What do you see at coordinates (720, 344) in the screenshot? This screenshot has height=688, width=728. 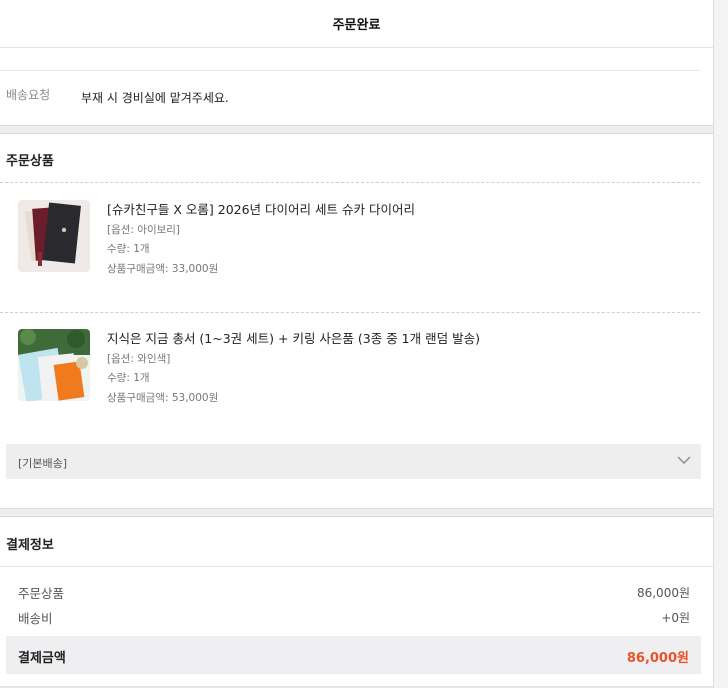 I see `scrollbar-track` at bounding box center [720, 344].